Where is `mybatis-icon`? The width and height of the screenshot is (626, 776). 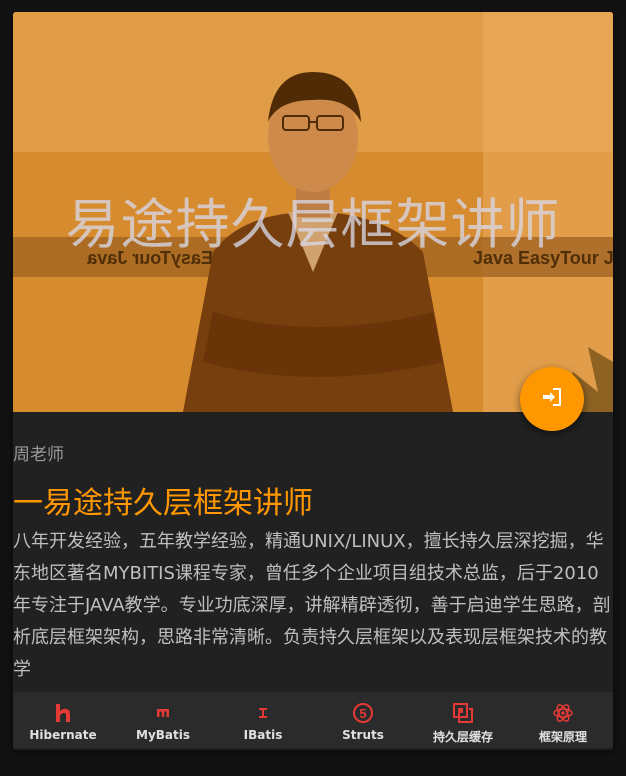 mybatis-icon is located at coordinates (163, 713).